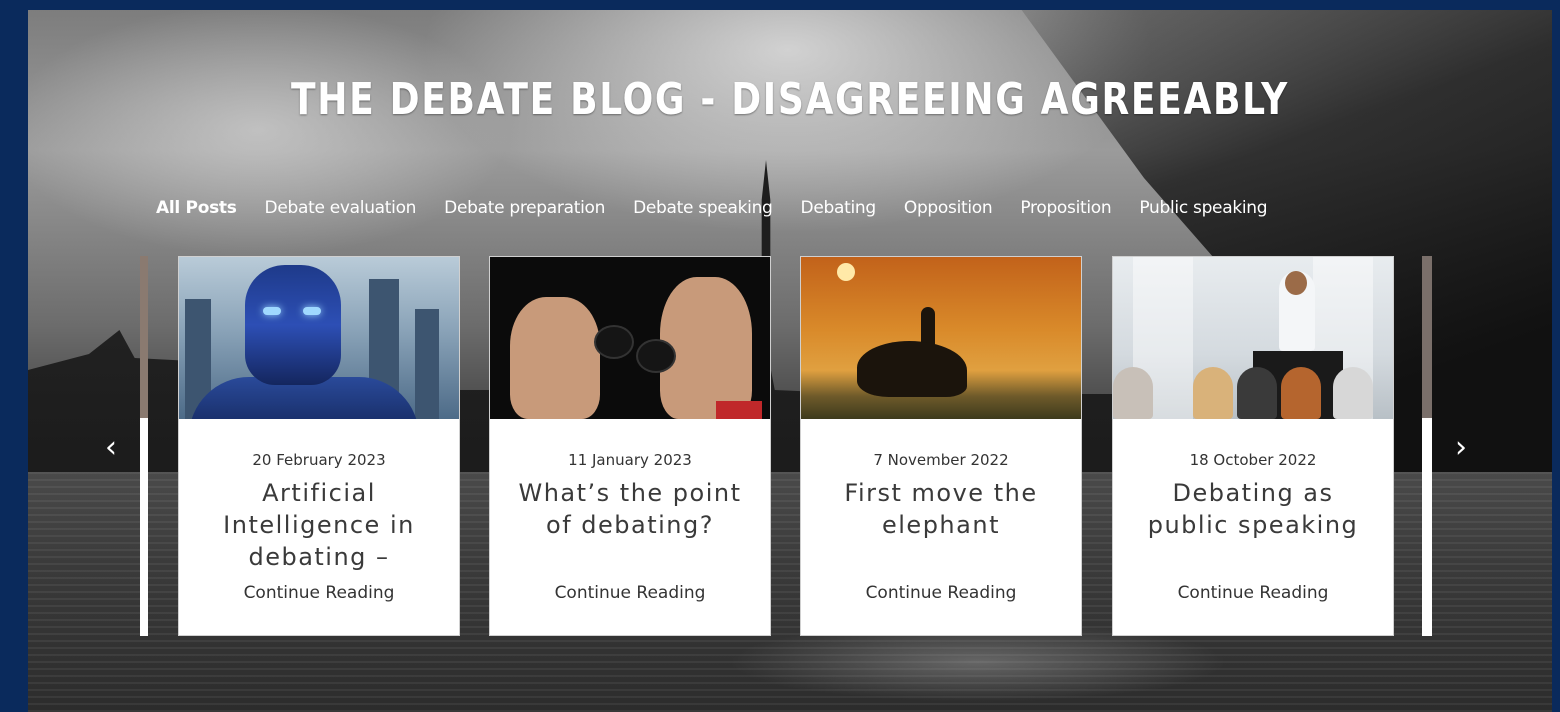  I want to click on category-debate-evaluation: Debate evaluation, so click(341, 208).